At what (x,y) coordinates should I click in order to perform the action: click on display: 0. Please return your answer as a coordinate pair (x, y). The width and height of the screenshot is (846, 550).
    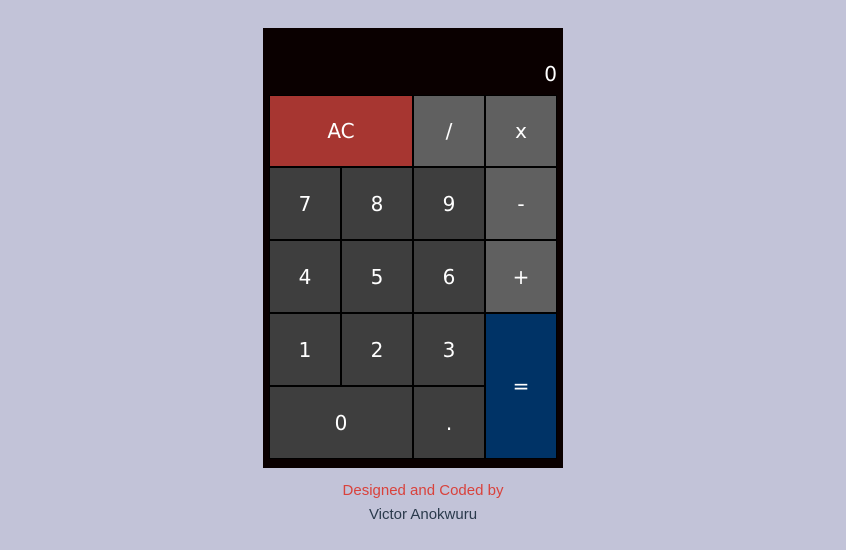
    Looking at the image, I should click on (550, 74).